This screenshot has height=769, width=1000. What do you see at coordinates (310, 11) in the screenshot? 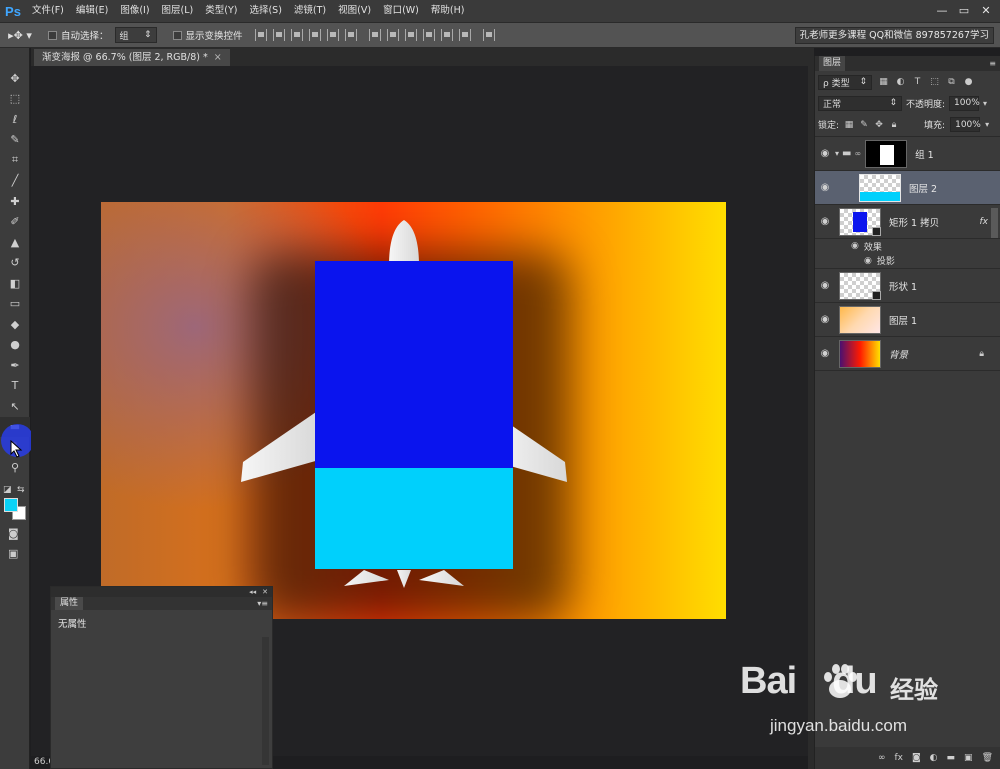
I see `menu-filter: 滤镜(T)` at bounding box center [310, 11].